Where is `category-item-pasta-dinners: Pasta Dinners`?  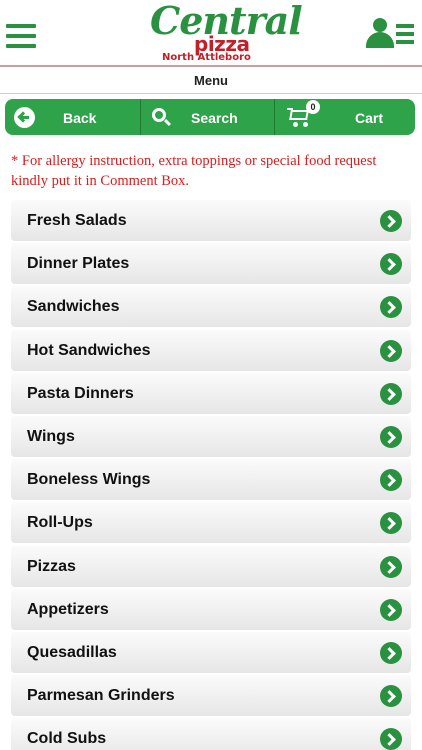
category-item-pasta-dinners: Pasta Dinners is located at coordinates (211, 393).